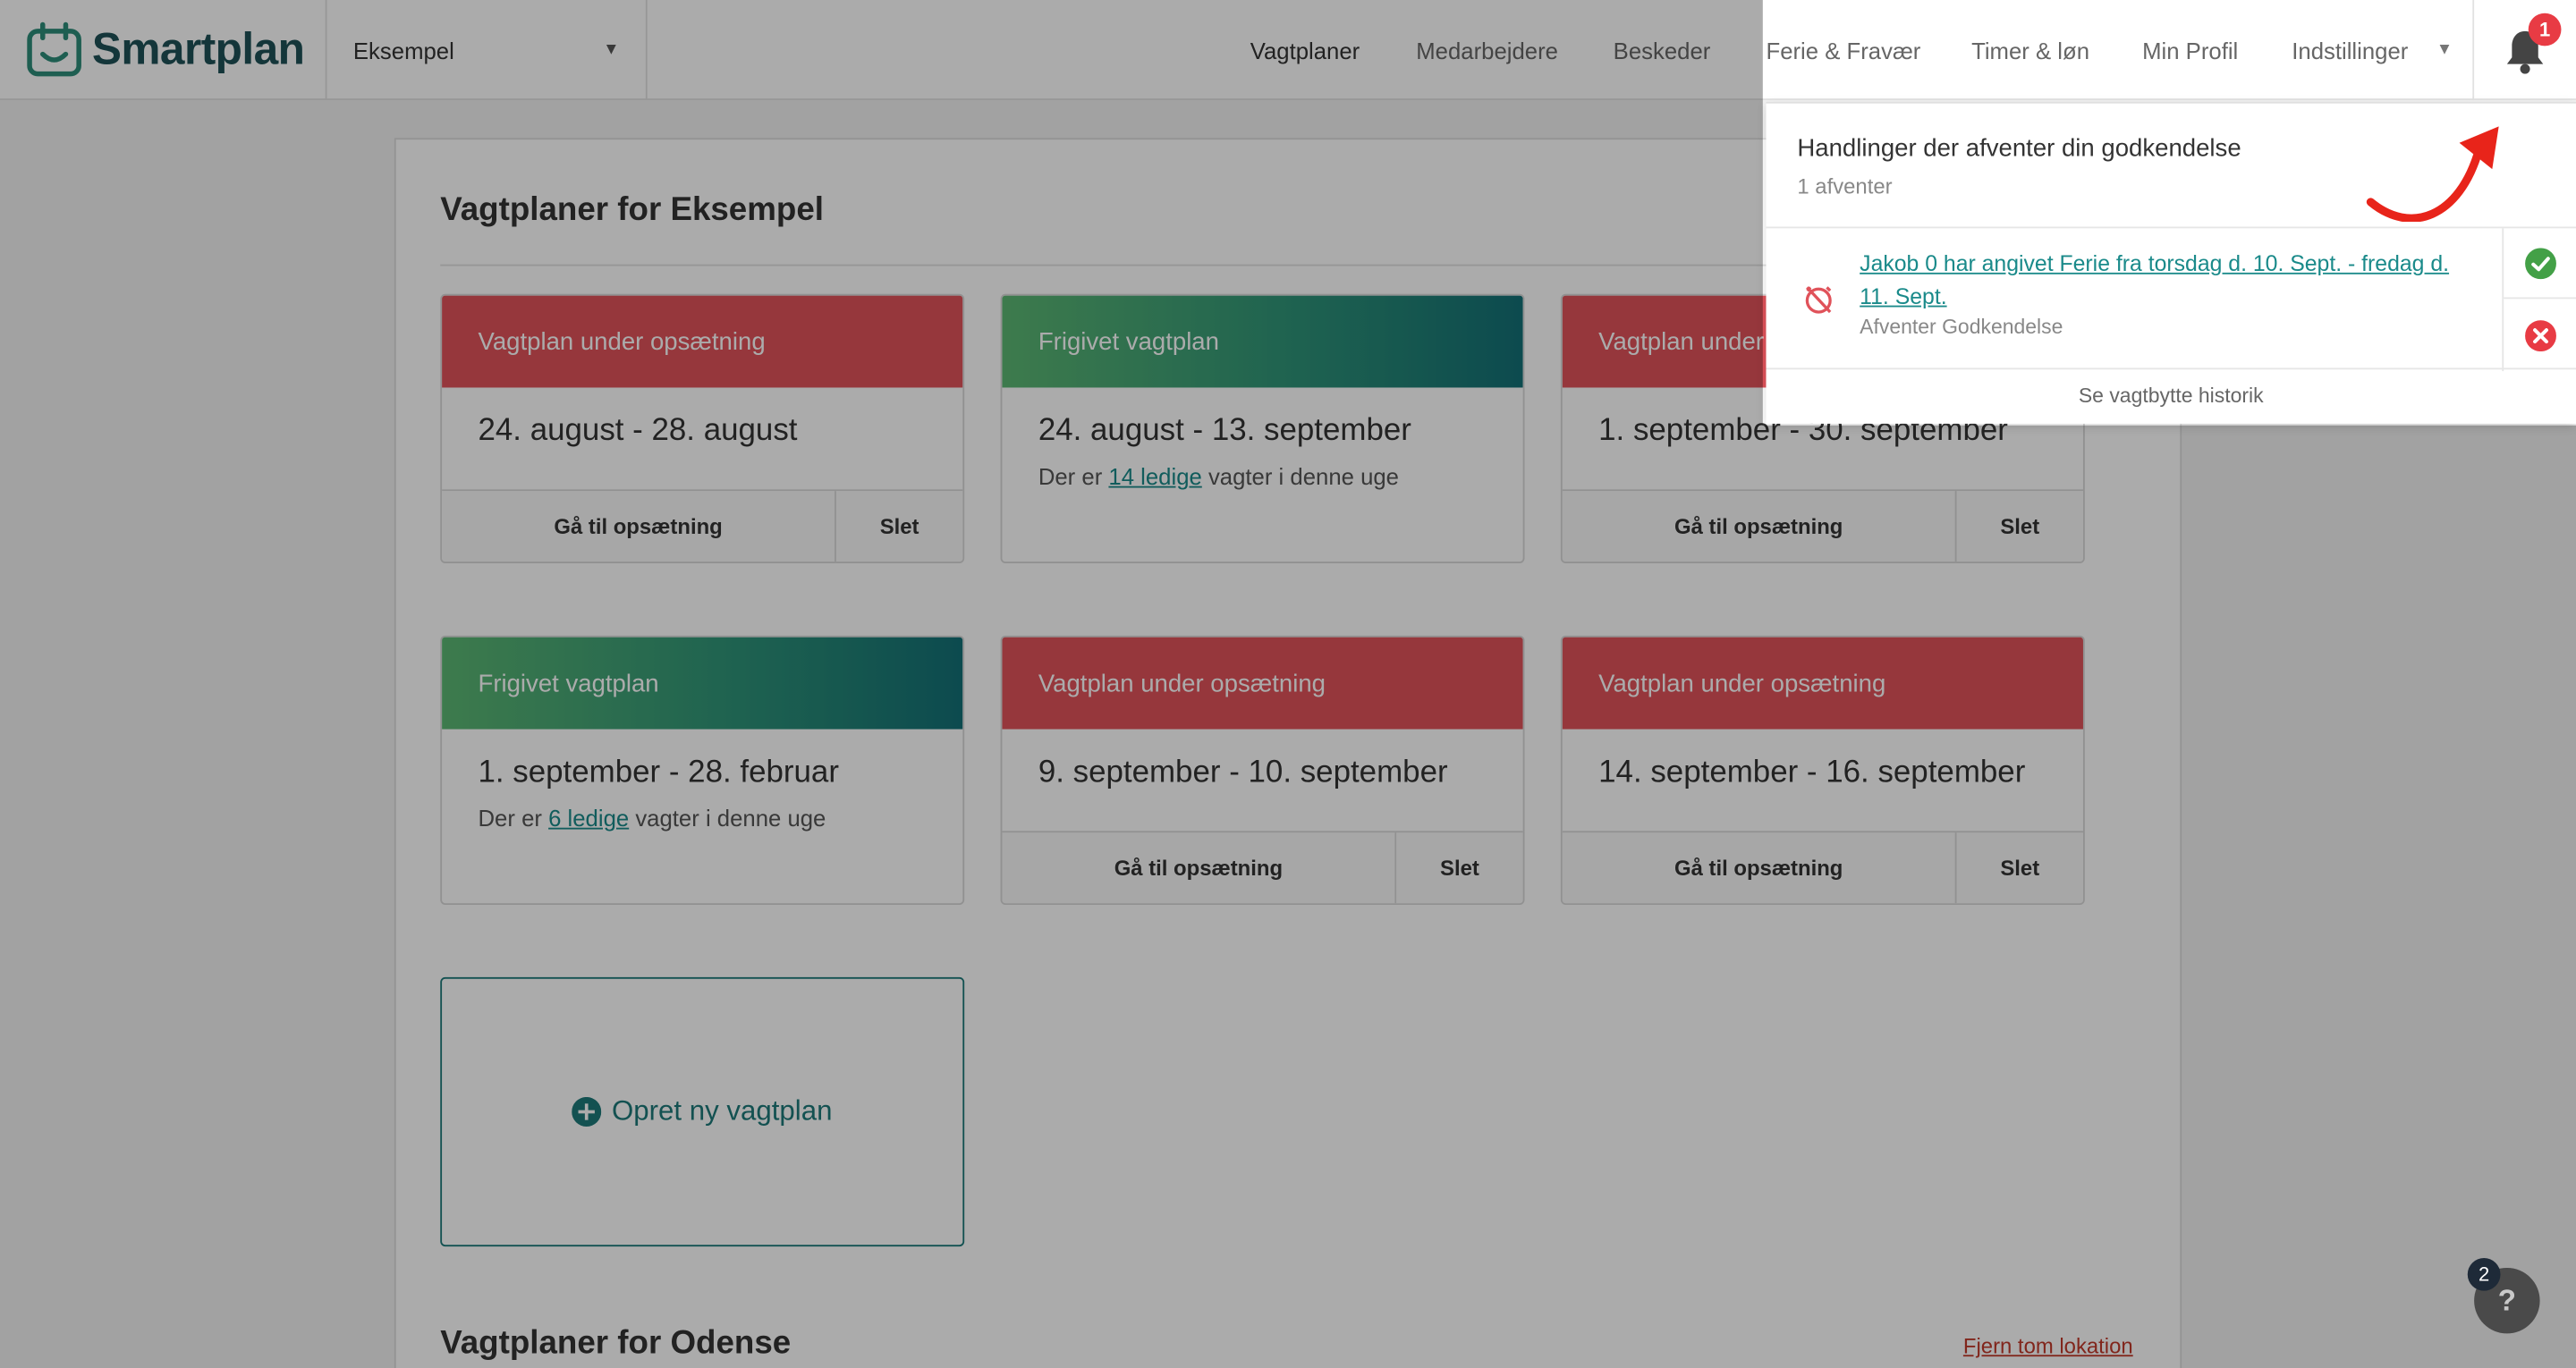  I want to click on red-arrow-annotation, so click(2432, 174).